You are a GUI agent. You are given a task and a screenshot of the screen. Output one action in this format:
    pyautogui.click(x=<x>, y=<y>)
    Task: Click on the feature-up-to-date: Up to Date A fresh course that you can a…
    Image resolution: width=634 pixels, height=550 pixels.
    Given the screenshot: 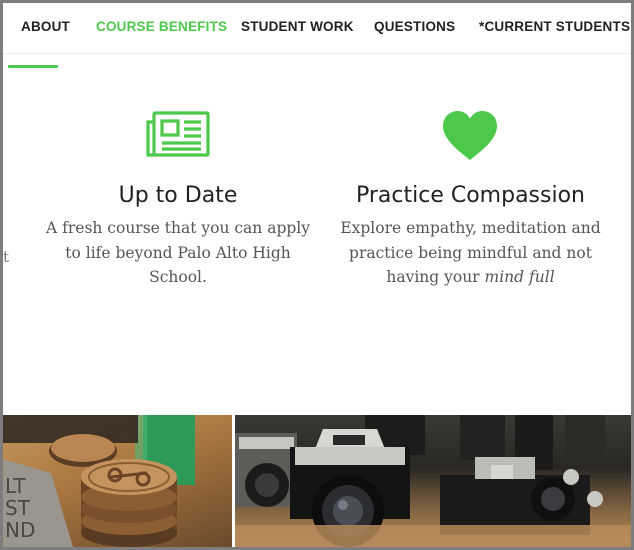 What is the action you would take?
    pyautogui.click(x=178, y=236)
    